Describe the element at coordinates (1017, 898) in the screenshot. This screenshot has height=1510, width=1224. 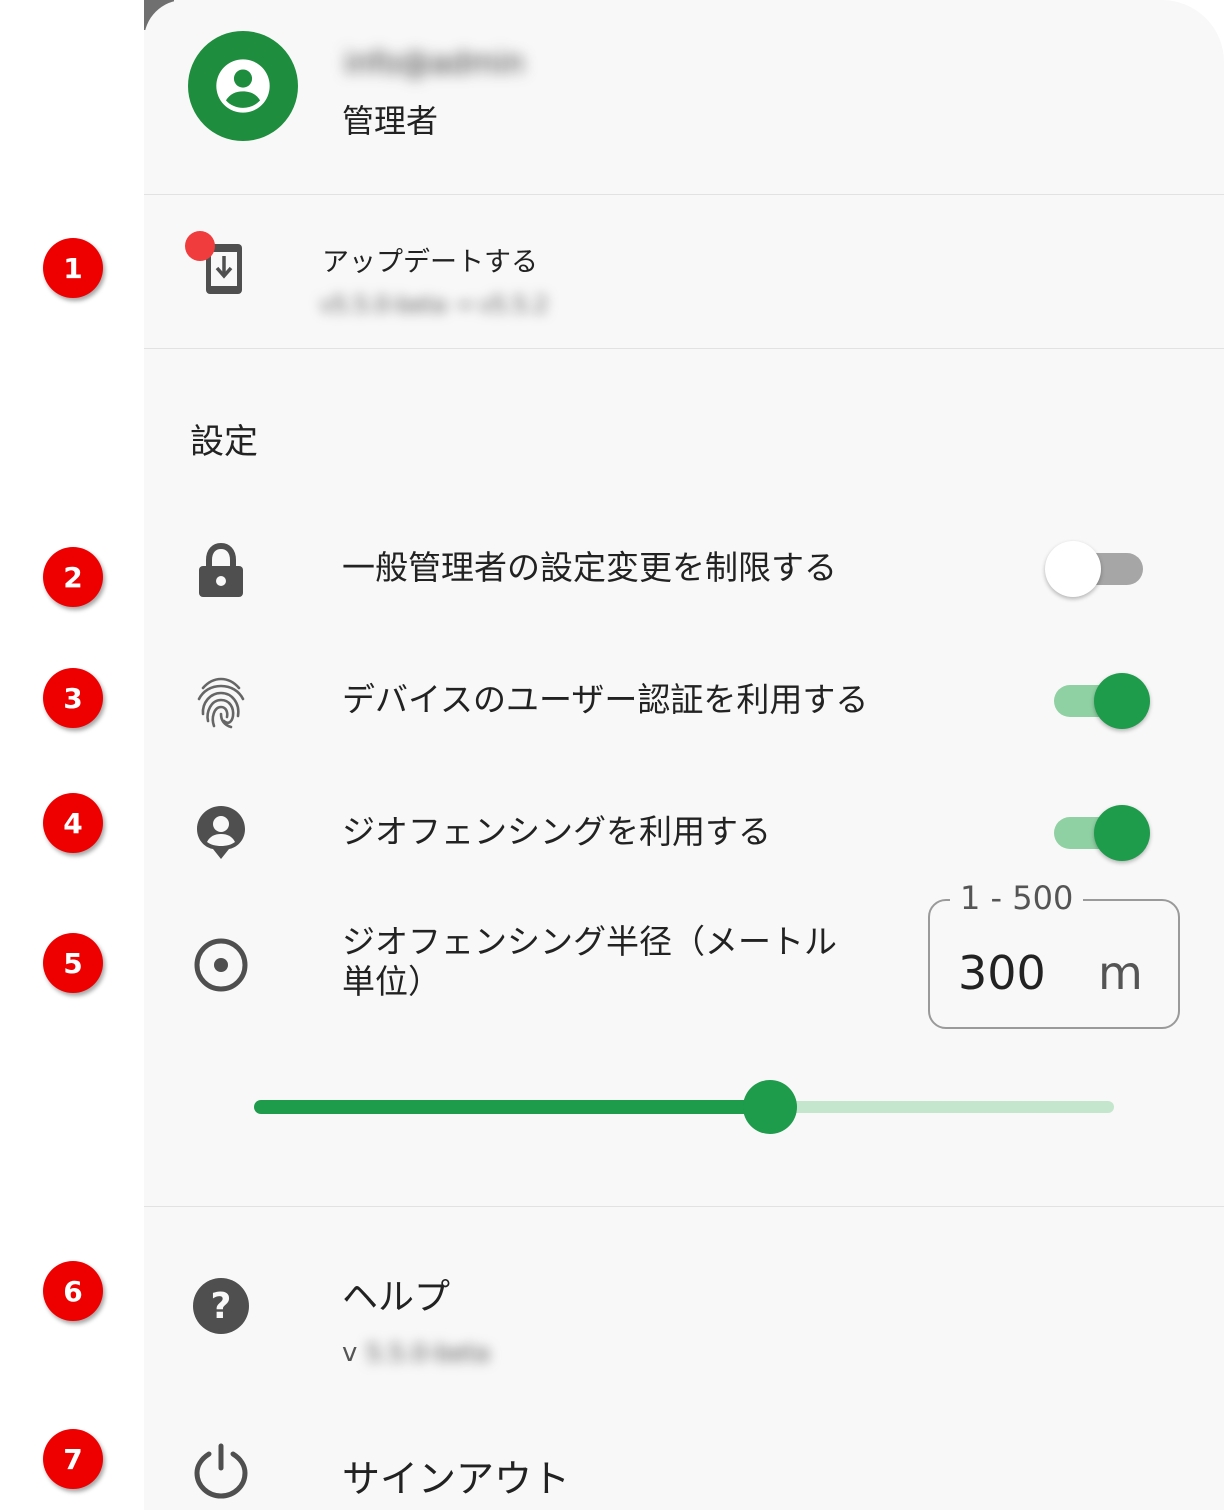
I see `geofence-radius-range-label: 1 - 500` at that location.